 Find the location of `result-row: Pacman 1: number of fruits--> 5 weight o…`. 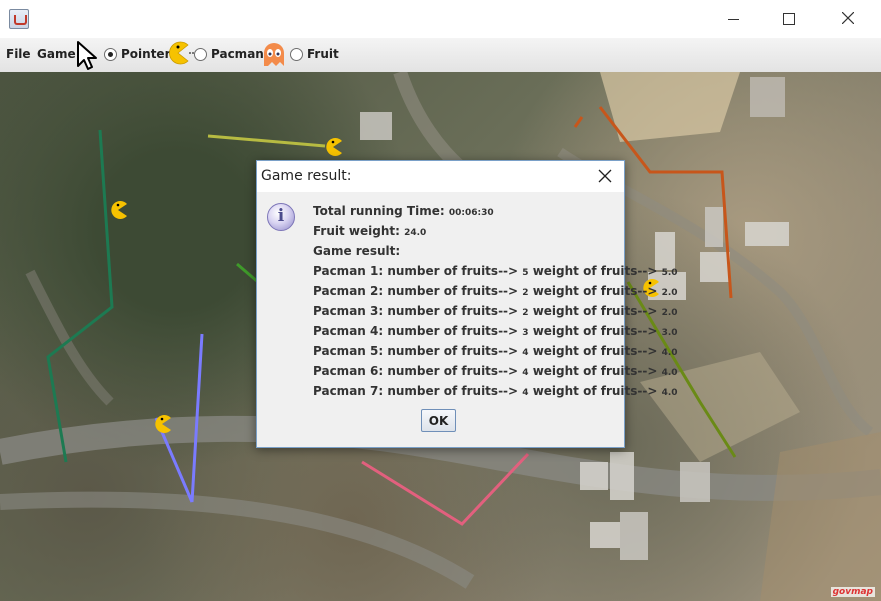

result-row: Pacman 1: number of fruits--> 5 weight o… is located at coordinates (495, 271).